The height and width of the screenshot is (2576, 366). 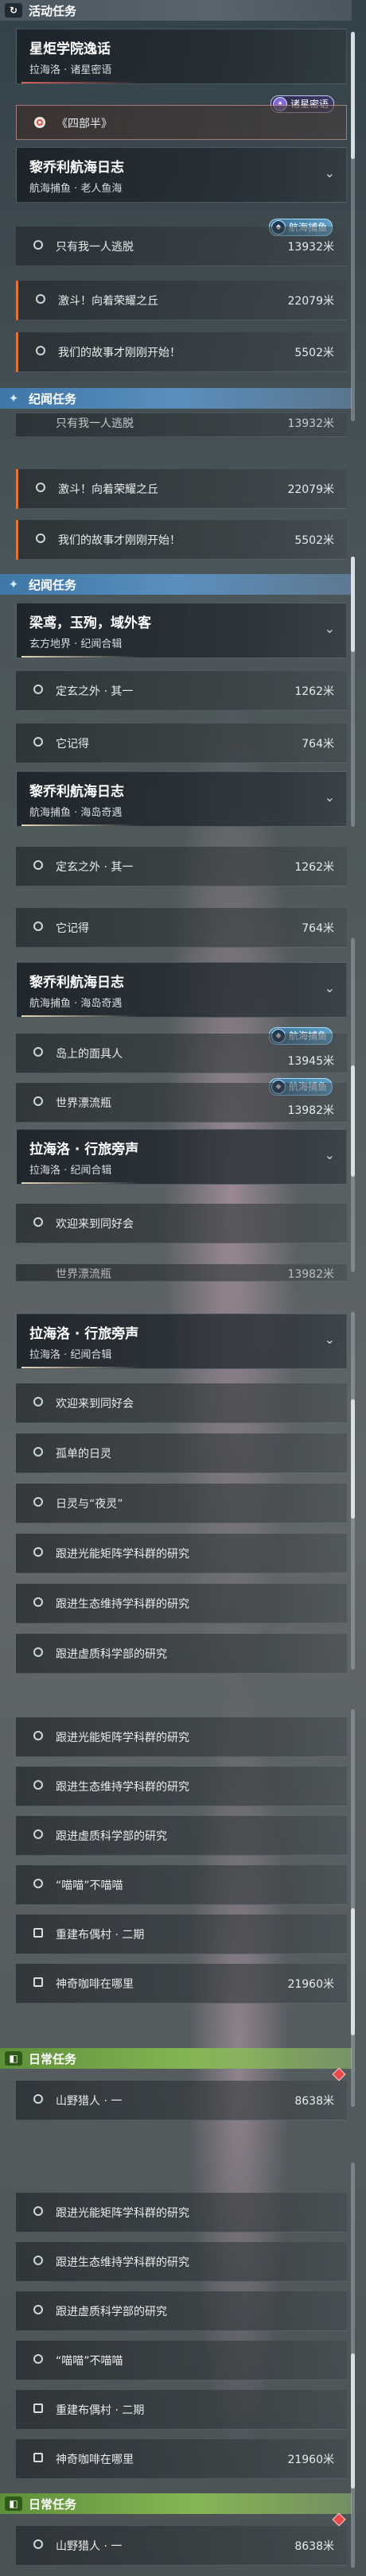 I want to click on quest-card-lahailuo: 拉海洛 · 行旅旁声 拉海洛 · 纪闻合辑 ⌄, so click(x=181, y=1157).